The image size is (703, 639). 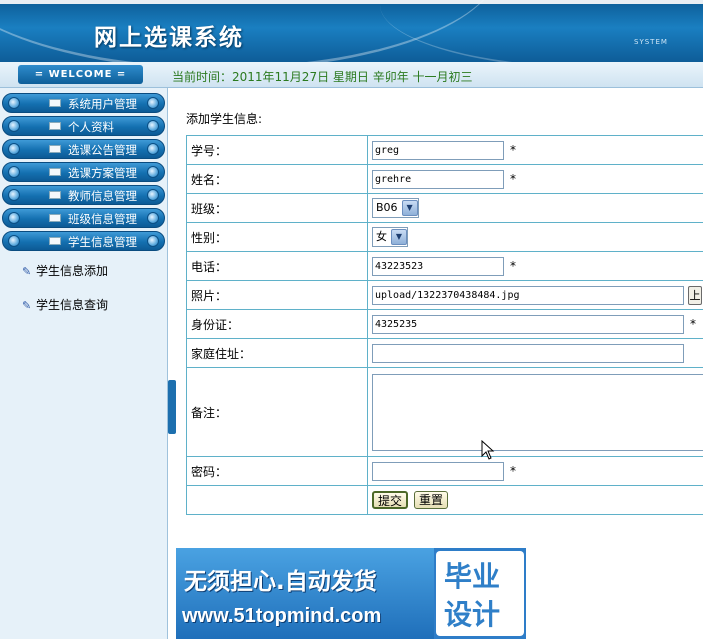 What do you see at coordinates (444, 237) in the screenshot?
I see `form-row-gender: 性别： 女 ▼` at bounding box center [444, 237].